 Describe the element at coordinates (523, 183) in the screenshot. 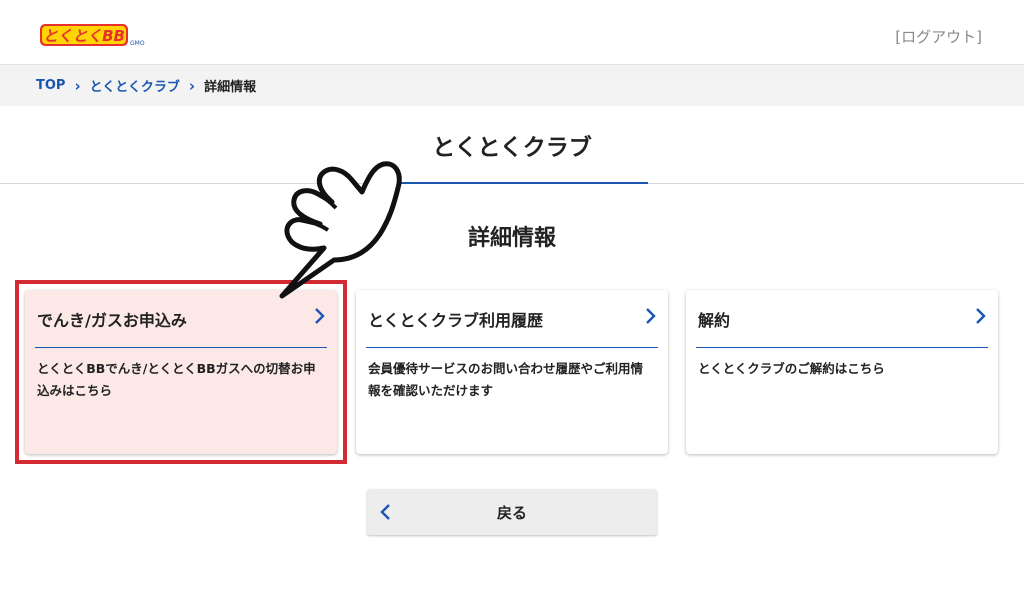

I see `title-divider-accent` at that location.